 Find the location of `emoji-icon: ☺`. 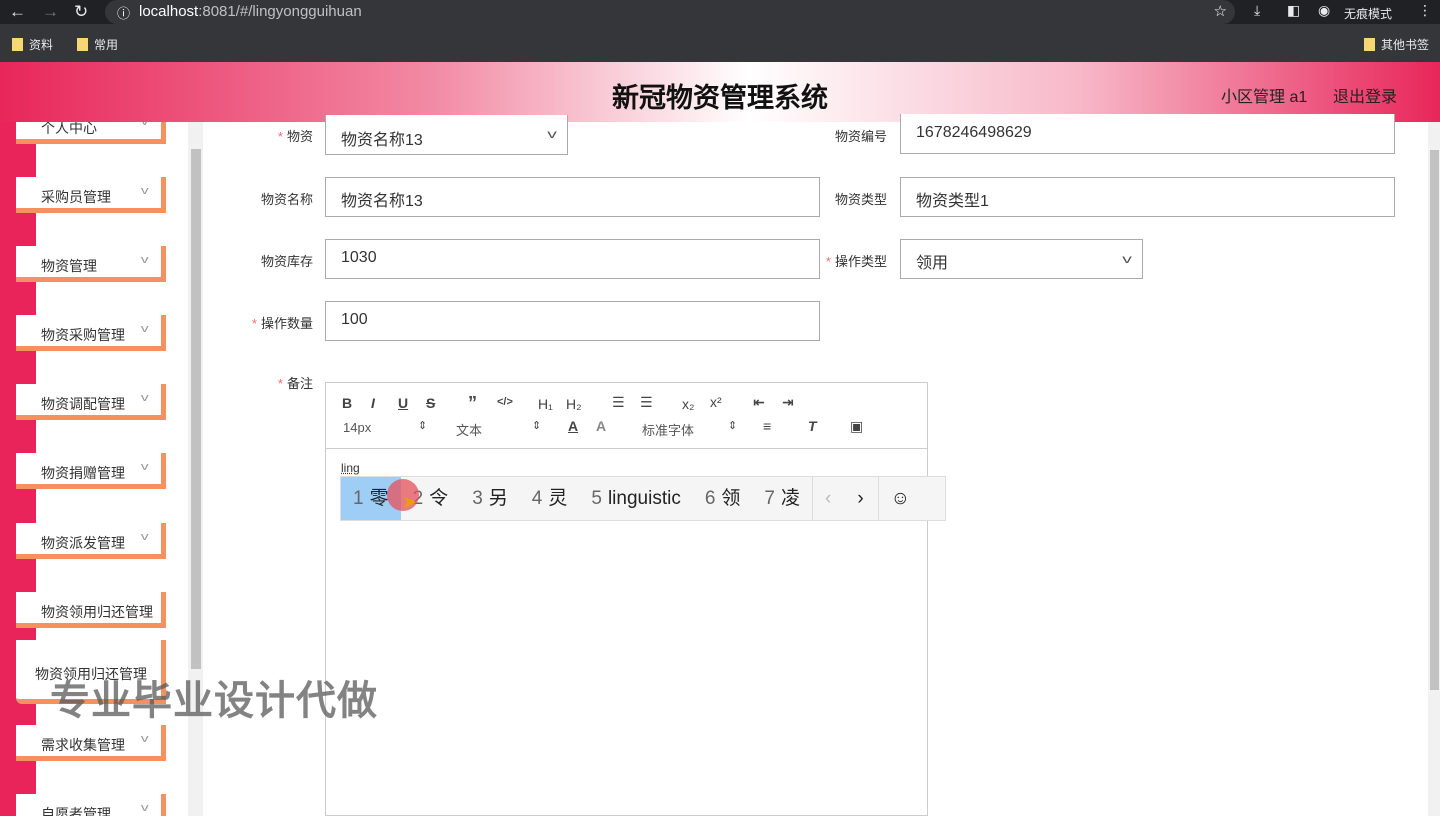

emoji-icon: ☺ is located at coordinates (899, 498).